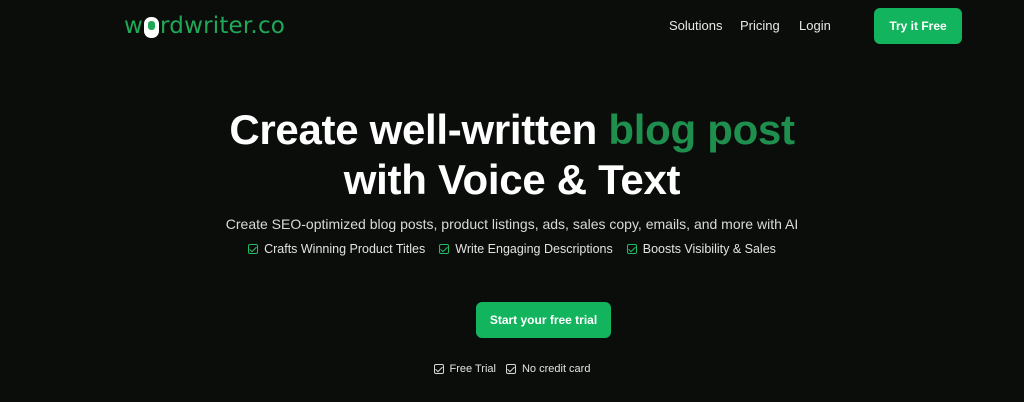  Describe the element at coordinates (701, 129) in the screenshot. I see `headline-line1-green: blog post` at that location.